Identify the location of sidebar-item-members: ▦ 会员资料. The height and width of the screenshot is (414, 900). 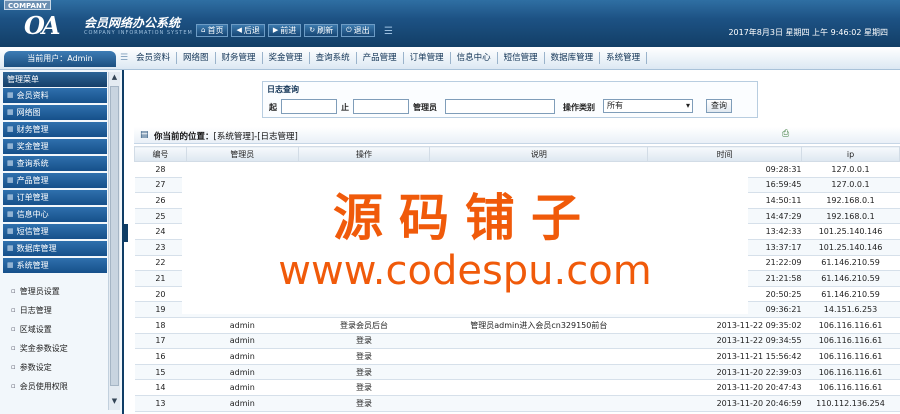
(55, 95).